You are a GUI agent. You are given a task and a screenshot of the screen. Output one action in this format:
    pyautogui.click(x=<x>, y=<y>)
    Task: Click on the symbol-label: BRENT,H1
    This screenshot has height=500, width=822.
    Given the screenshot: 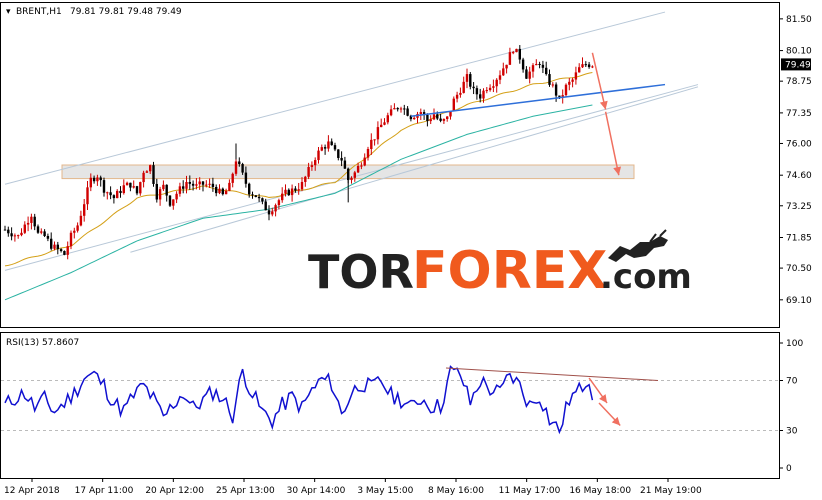 What is the action you would take?
    pyautogui.click(x=39, y=12)
    